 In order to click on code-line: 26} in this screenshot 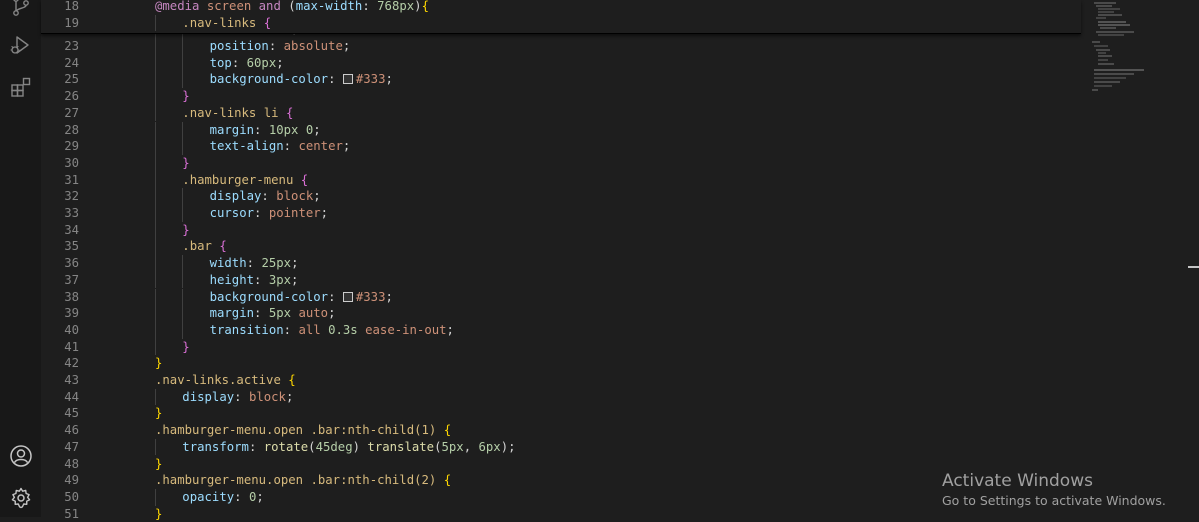, I will do `click(561, 96)`.